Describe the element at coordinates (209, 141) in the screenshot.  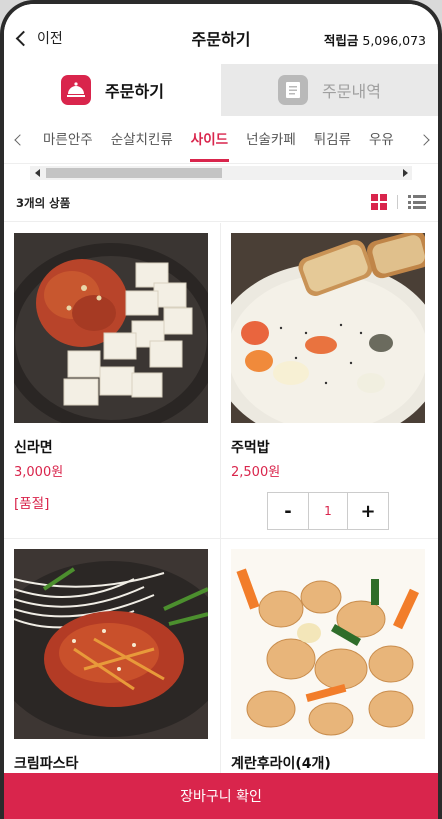
I see `category-item-active: 사이드` at that location.